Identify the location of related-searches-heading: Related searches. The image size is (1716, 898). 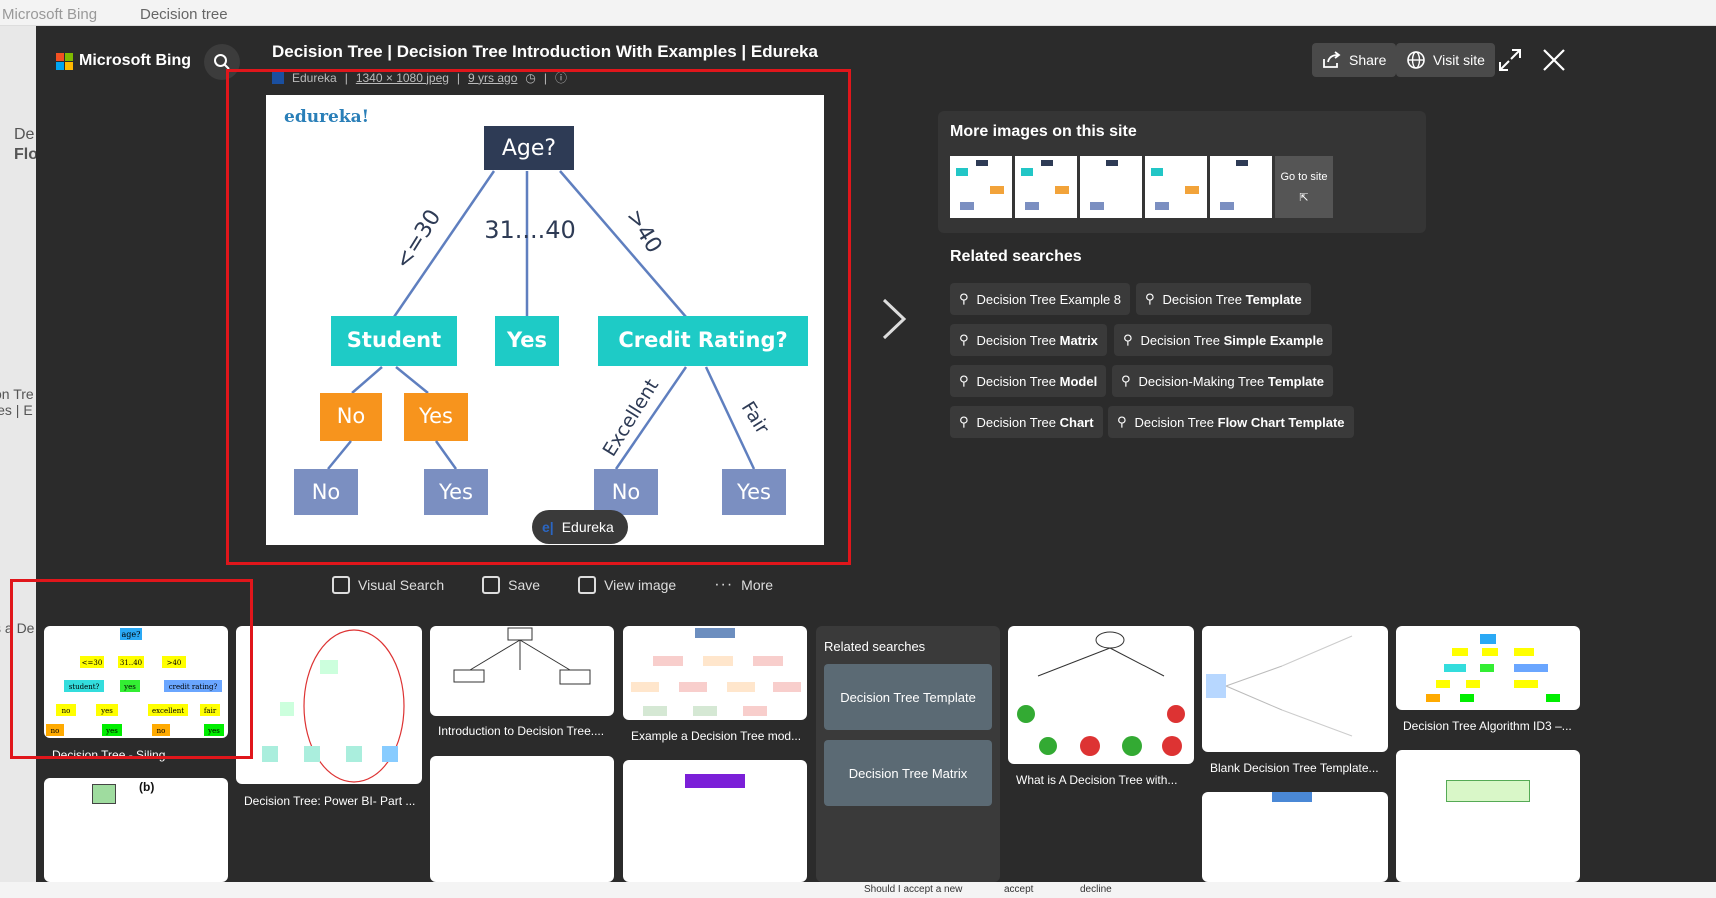
(1016, 256).